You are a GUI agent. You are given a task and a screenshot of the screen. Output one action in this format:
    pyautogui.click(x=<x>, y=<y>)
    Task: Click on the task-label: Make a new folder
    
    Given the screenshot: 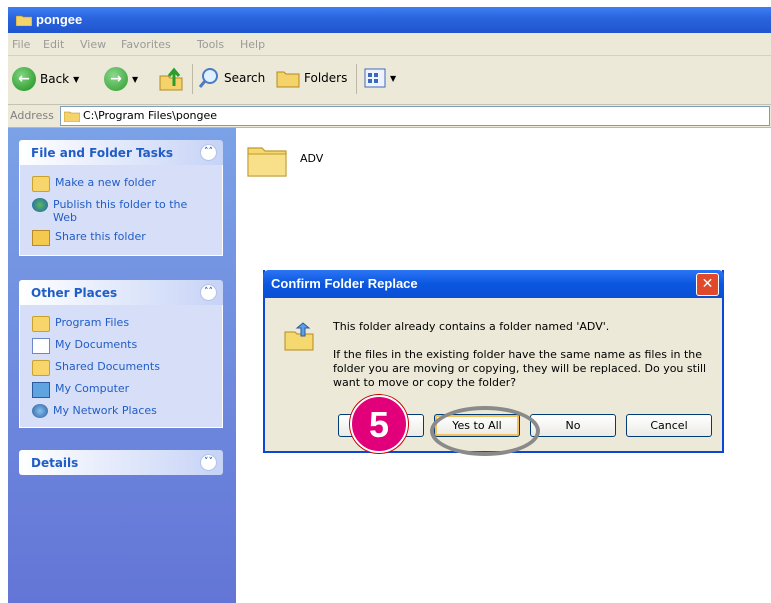 What is the action you would take?
    pyautogui.click(x=105, y=182)
    